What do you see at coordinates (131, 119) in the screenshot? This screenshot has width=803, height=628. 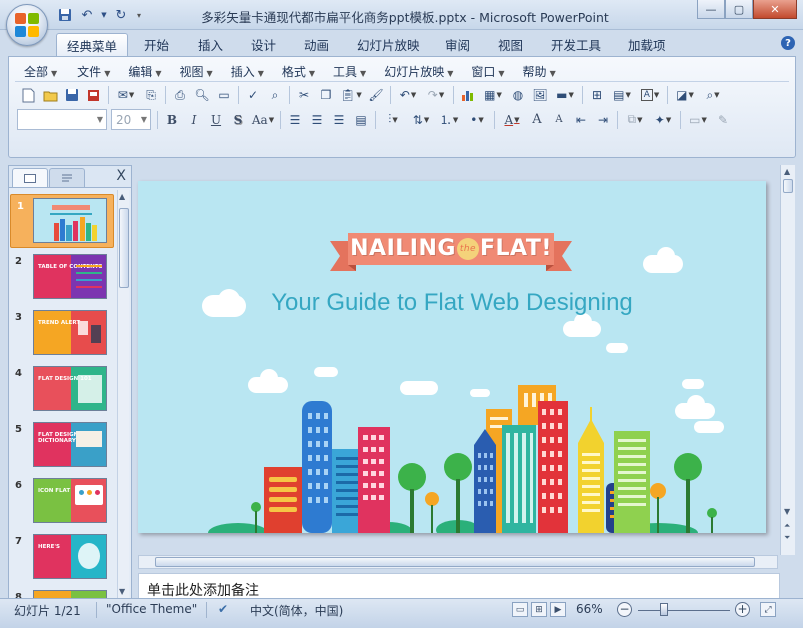 I see `font-size-combo: 20 ▼` at bounding box center [131, 119].